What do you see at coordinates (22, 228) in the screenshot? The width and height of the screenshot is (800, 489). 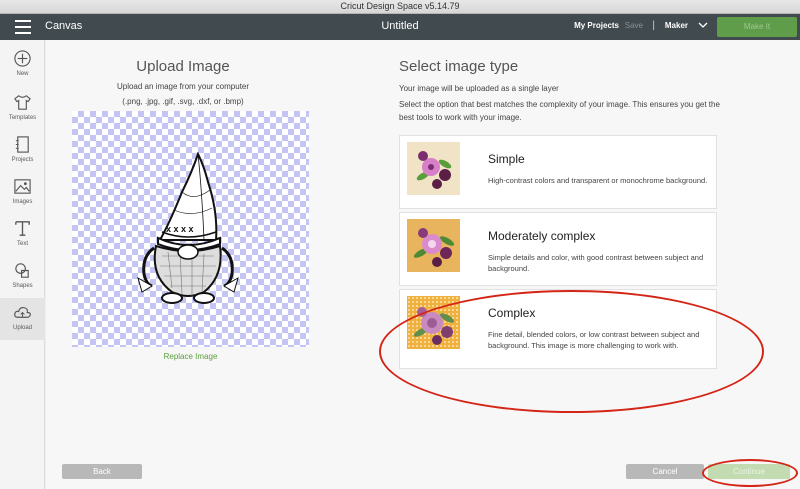 I see `text-icon` at bounding box center [22, 228].